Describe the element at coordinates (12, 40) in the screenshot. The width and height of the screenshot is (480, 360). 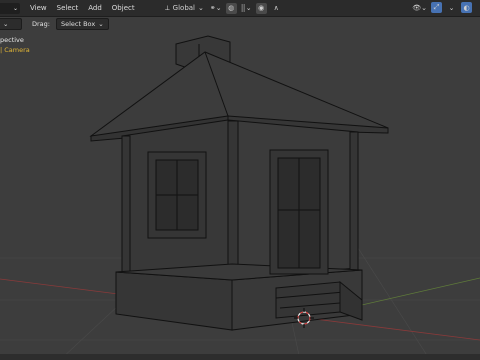
I see `view-name: pective` at that location.